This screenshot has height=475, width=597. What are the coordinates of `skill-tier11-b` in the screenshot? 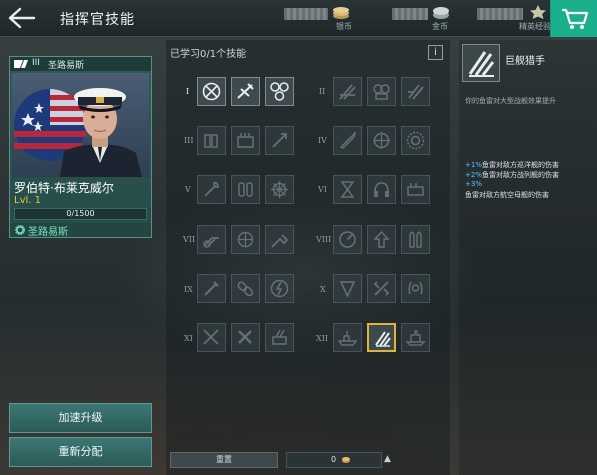 It's located at (245, 337).